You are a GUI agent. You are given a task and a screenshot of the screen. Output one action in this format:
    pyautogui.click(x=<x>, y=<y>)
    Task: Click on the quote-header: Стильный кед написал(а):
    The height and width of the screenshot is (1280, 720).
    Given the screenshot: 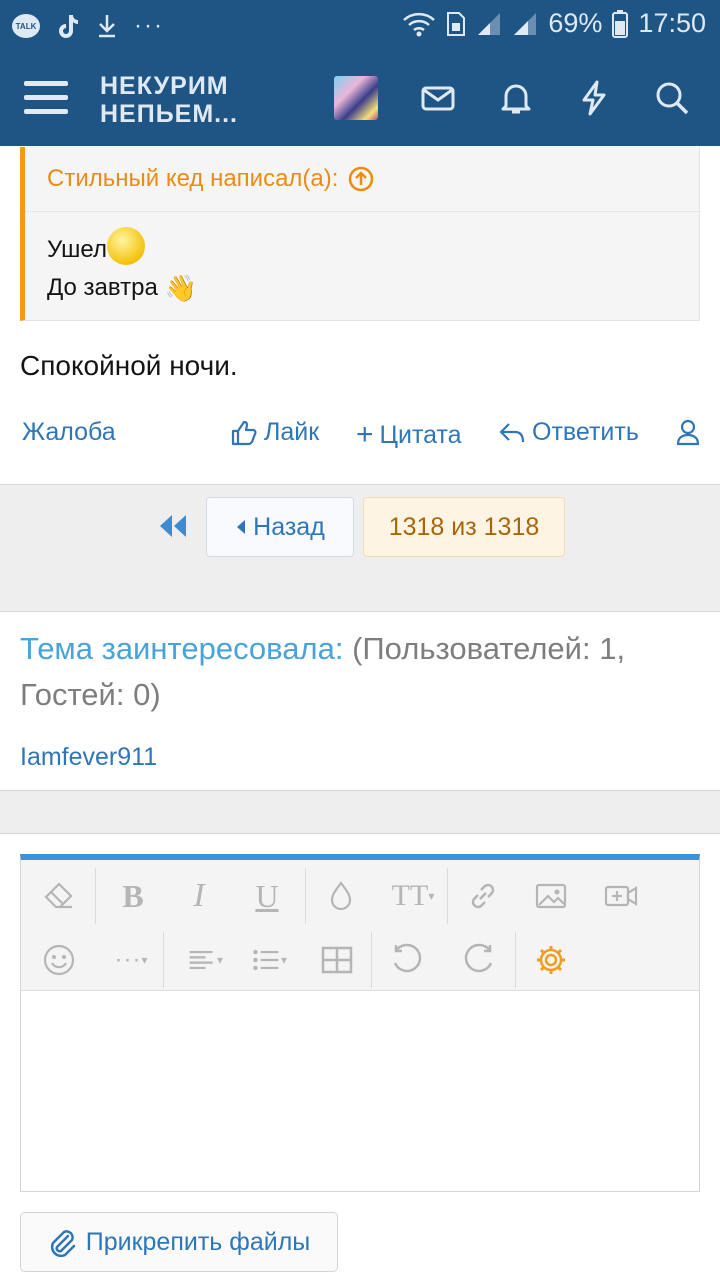 What is the action you would take?
    pyautogui.click(x=210, y=179)
    